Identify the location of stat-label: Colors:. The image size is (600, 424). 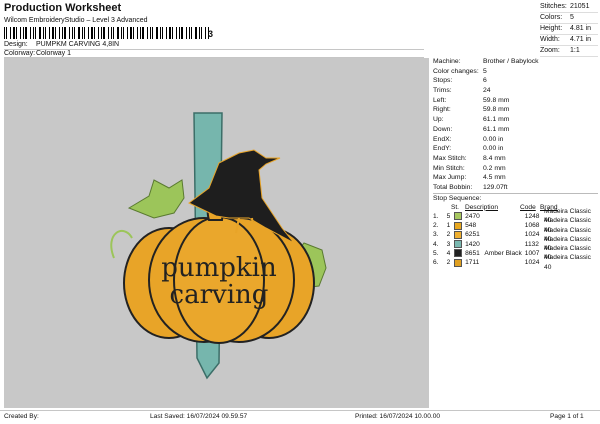
(551, 17).